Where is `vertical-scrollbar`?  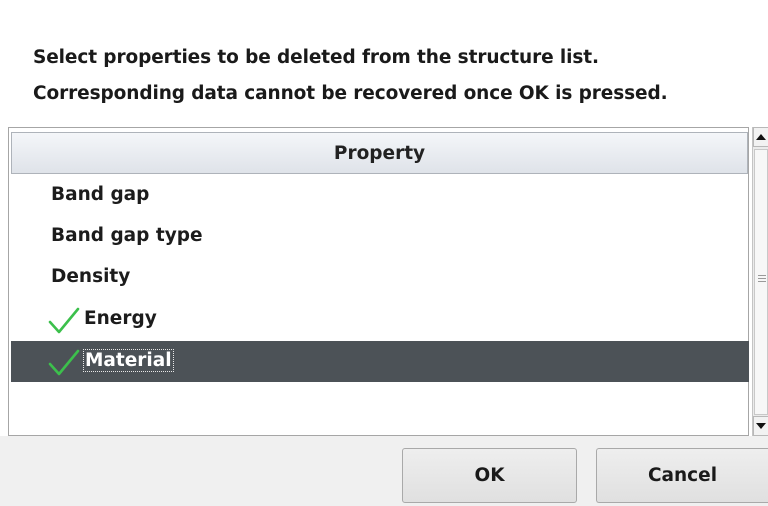 vertical-scrollbar is located at coordinates (760, 281).